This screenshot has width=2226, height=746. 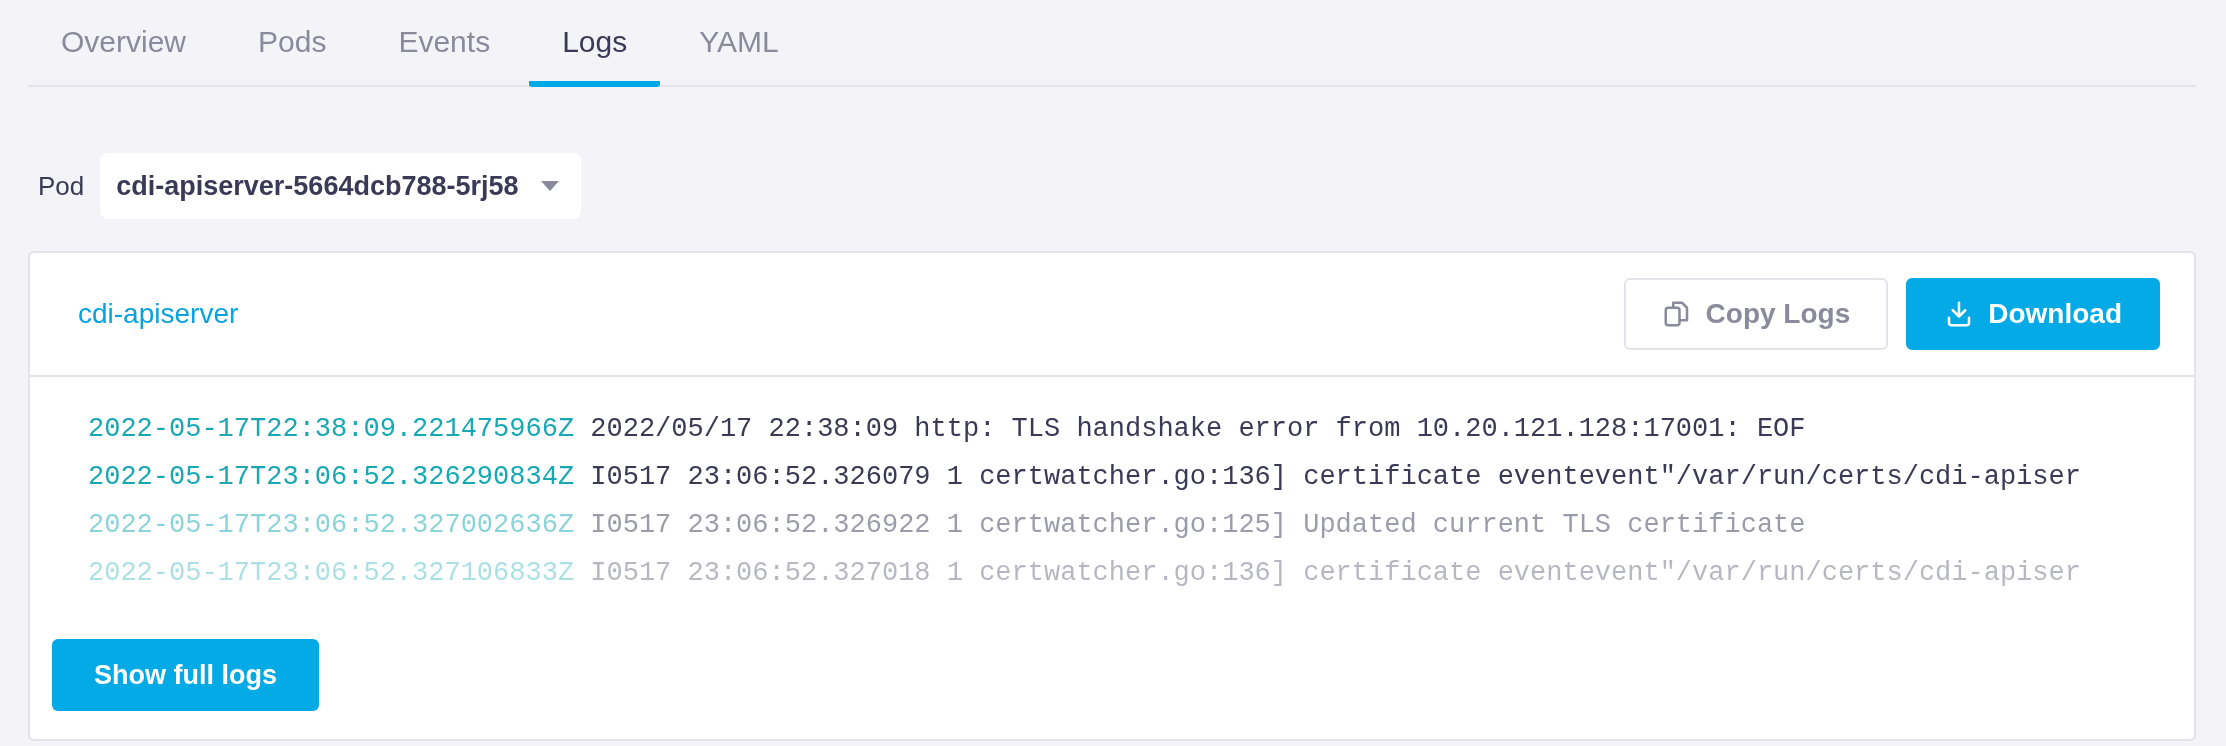 I want to click on caret-icon, so click(x=549, y=186).